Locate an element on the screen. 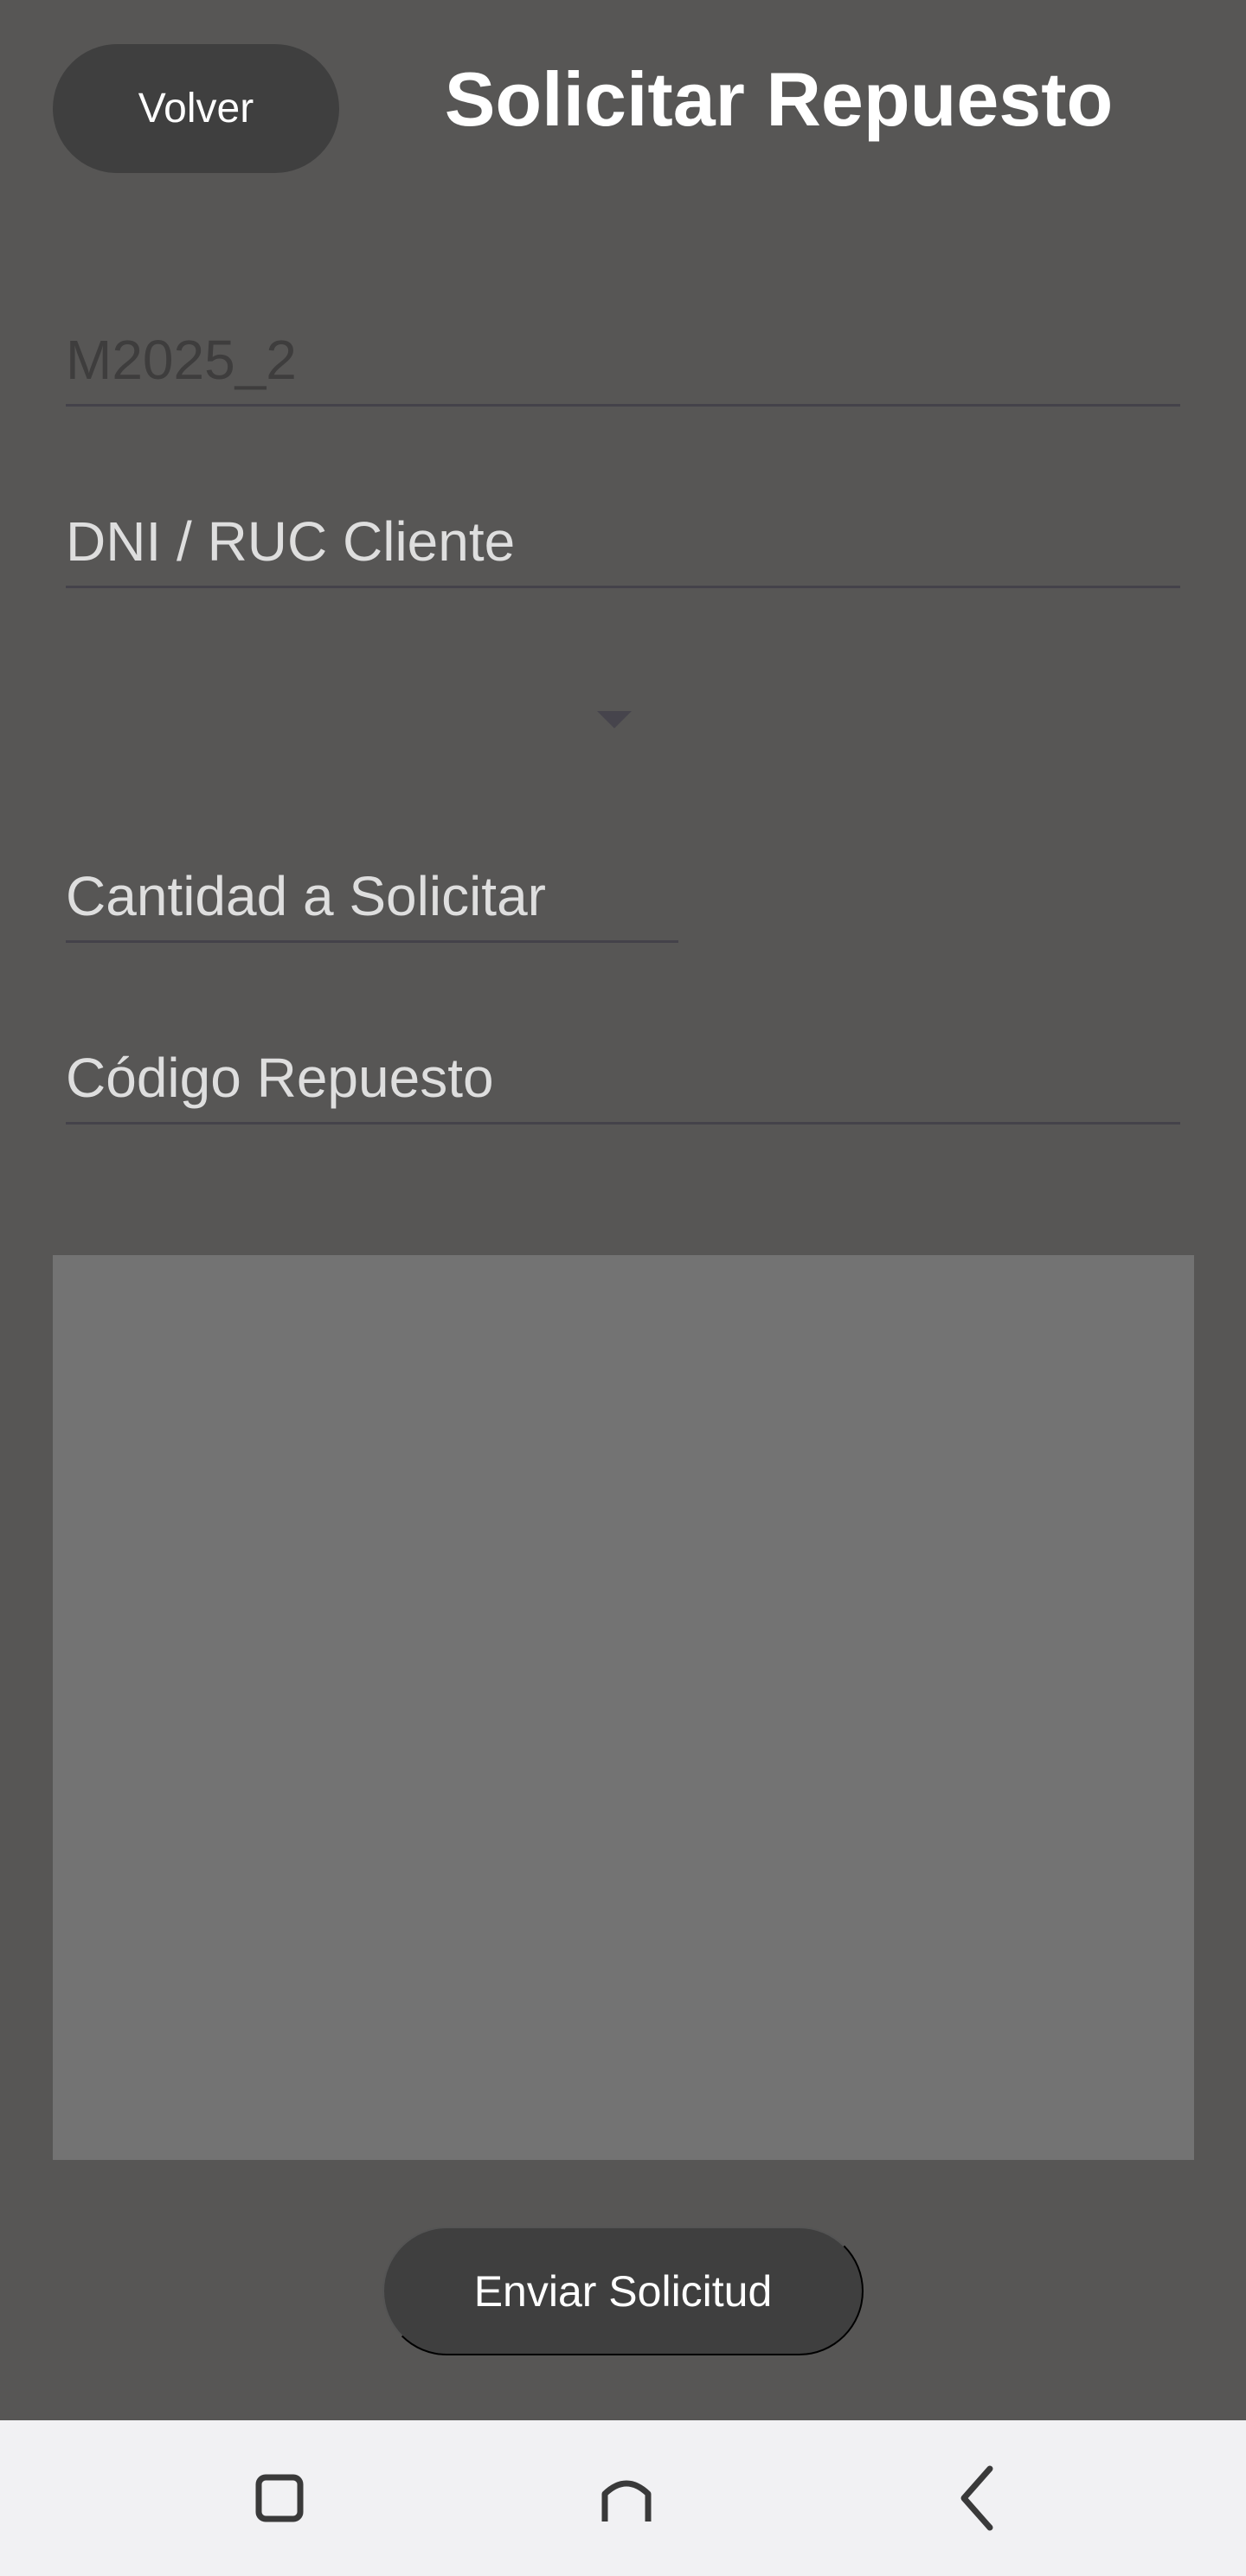 The width and height of the screenshot is (1246, 2576). chevron-left-icon is located at coordinates (976, 2498).